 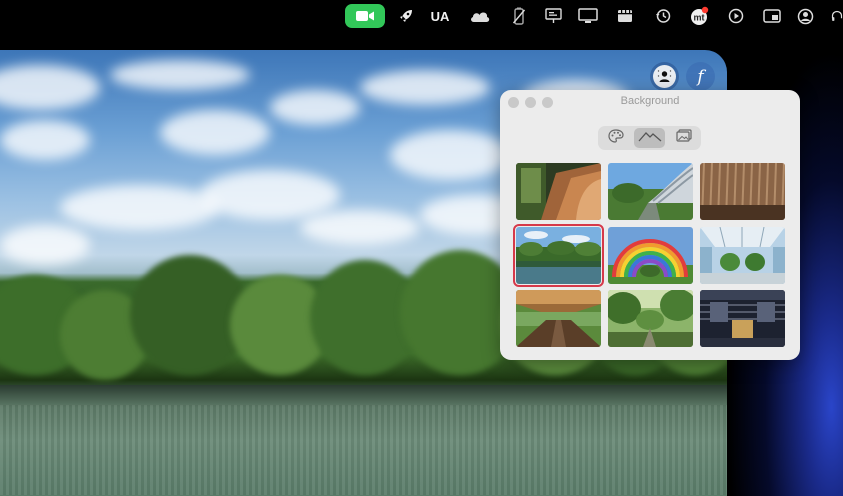 I want to click on landscape-icon, so click(x=650, y=138).